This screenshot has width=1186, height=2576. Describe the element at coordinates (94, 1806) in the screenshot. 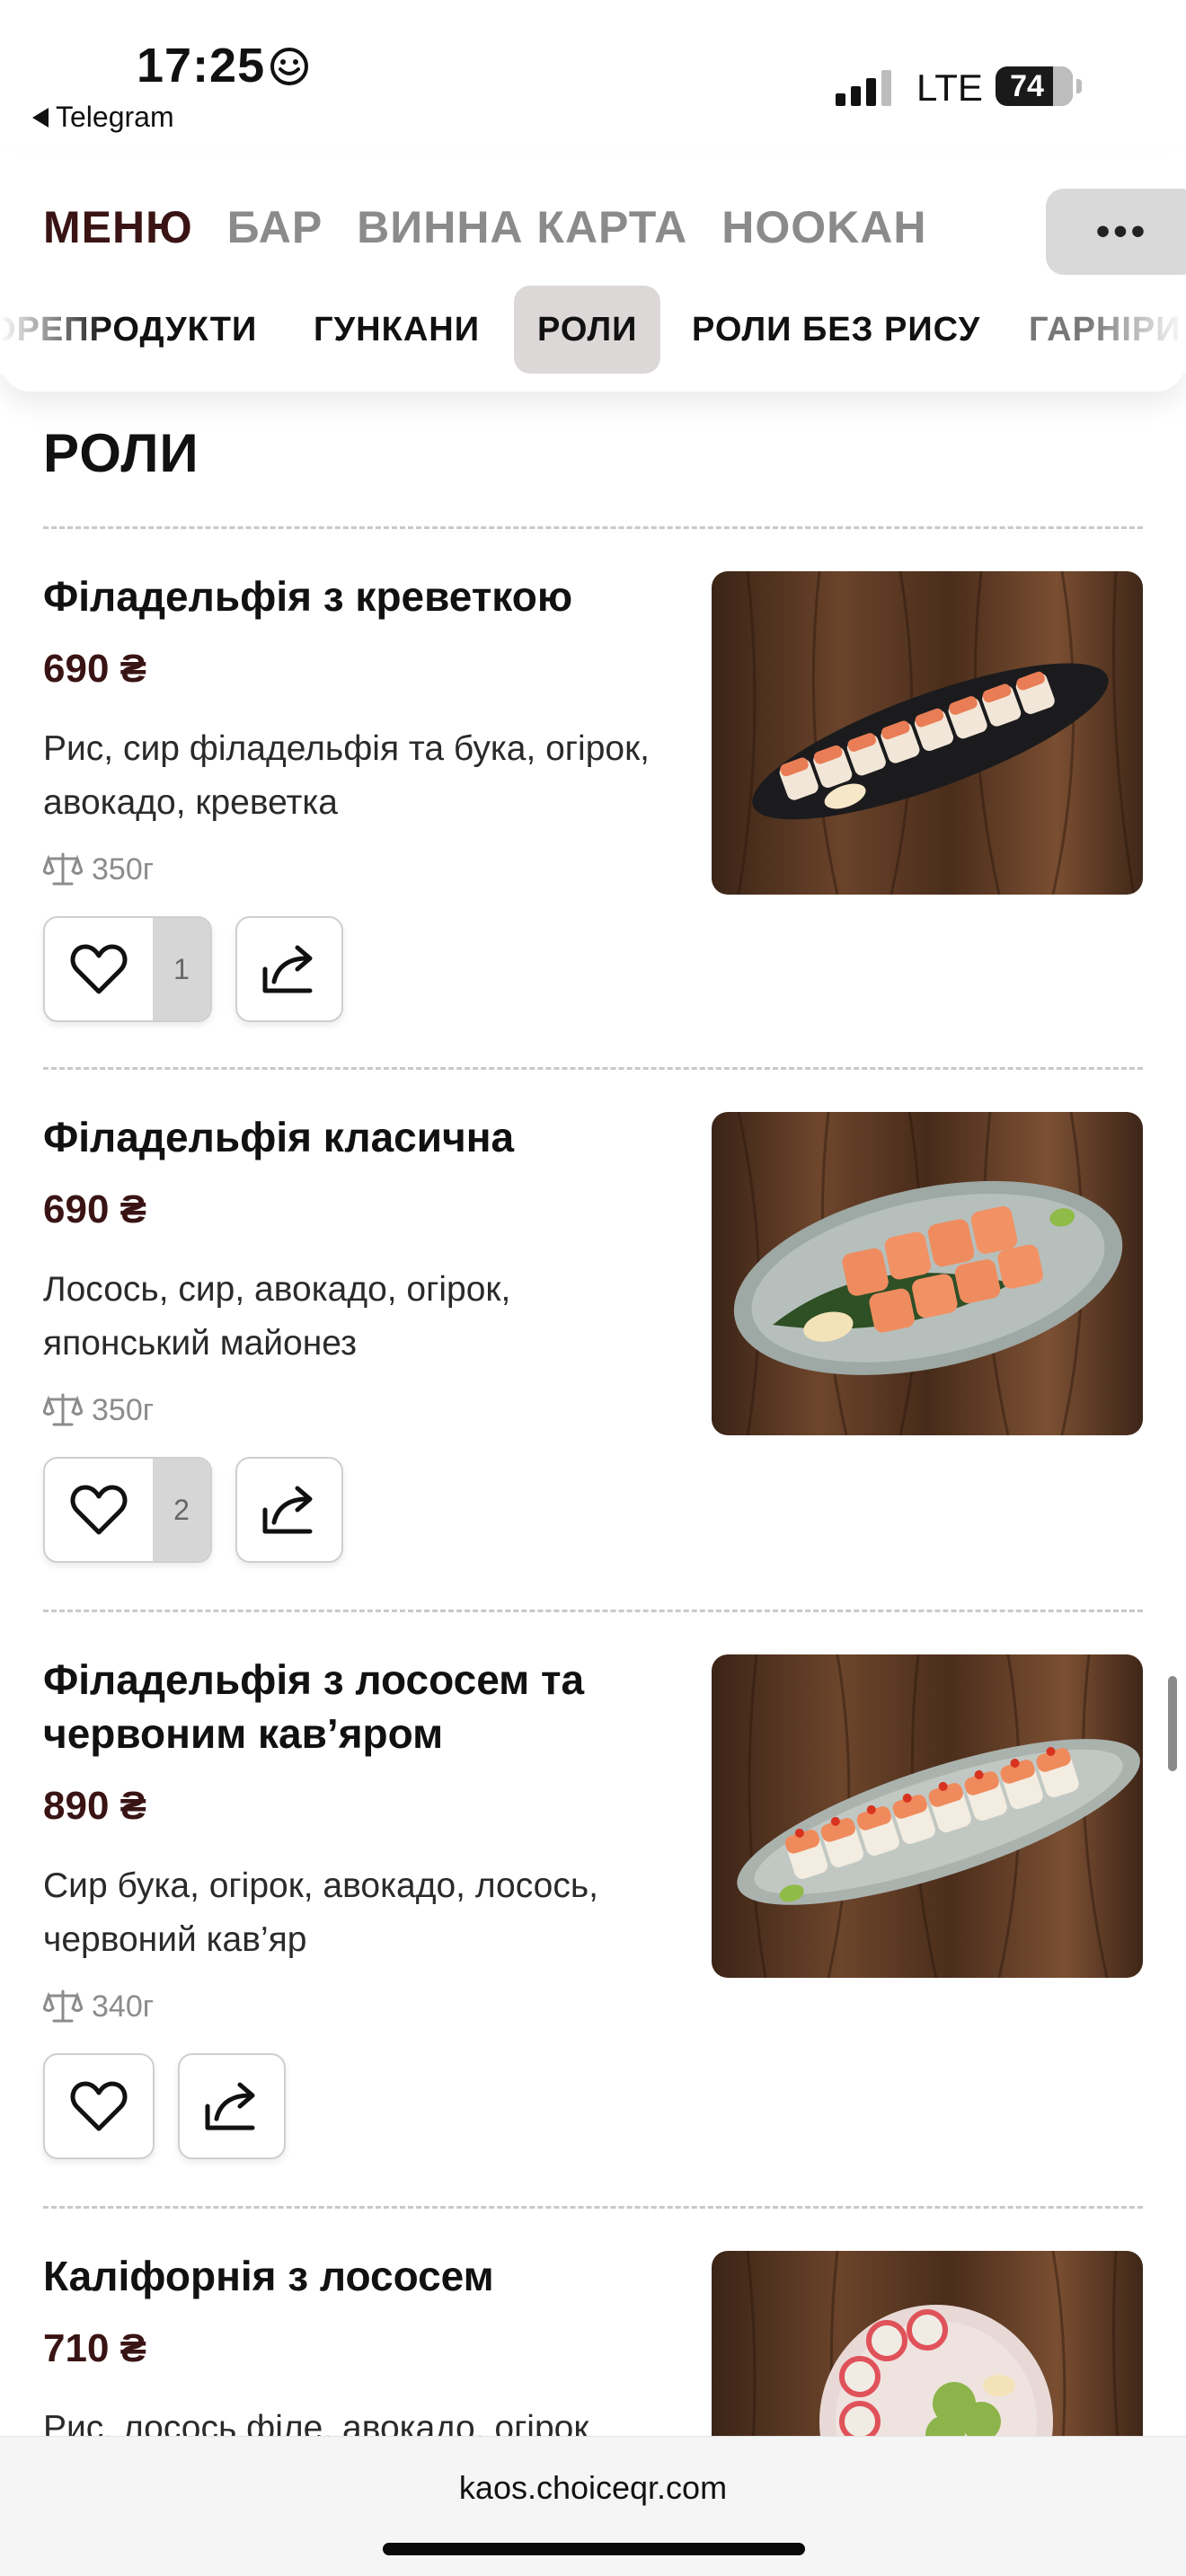

I see `item-price: 890 ₴` at that location.